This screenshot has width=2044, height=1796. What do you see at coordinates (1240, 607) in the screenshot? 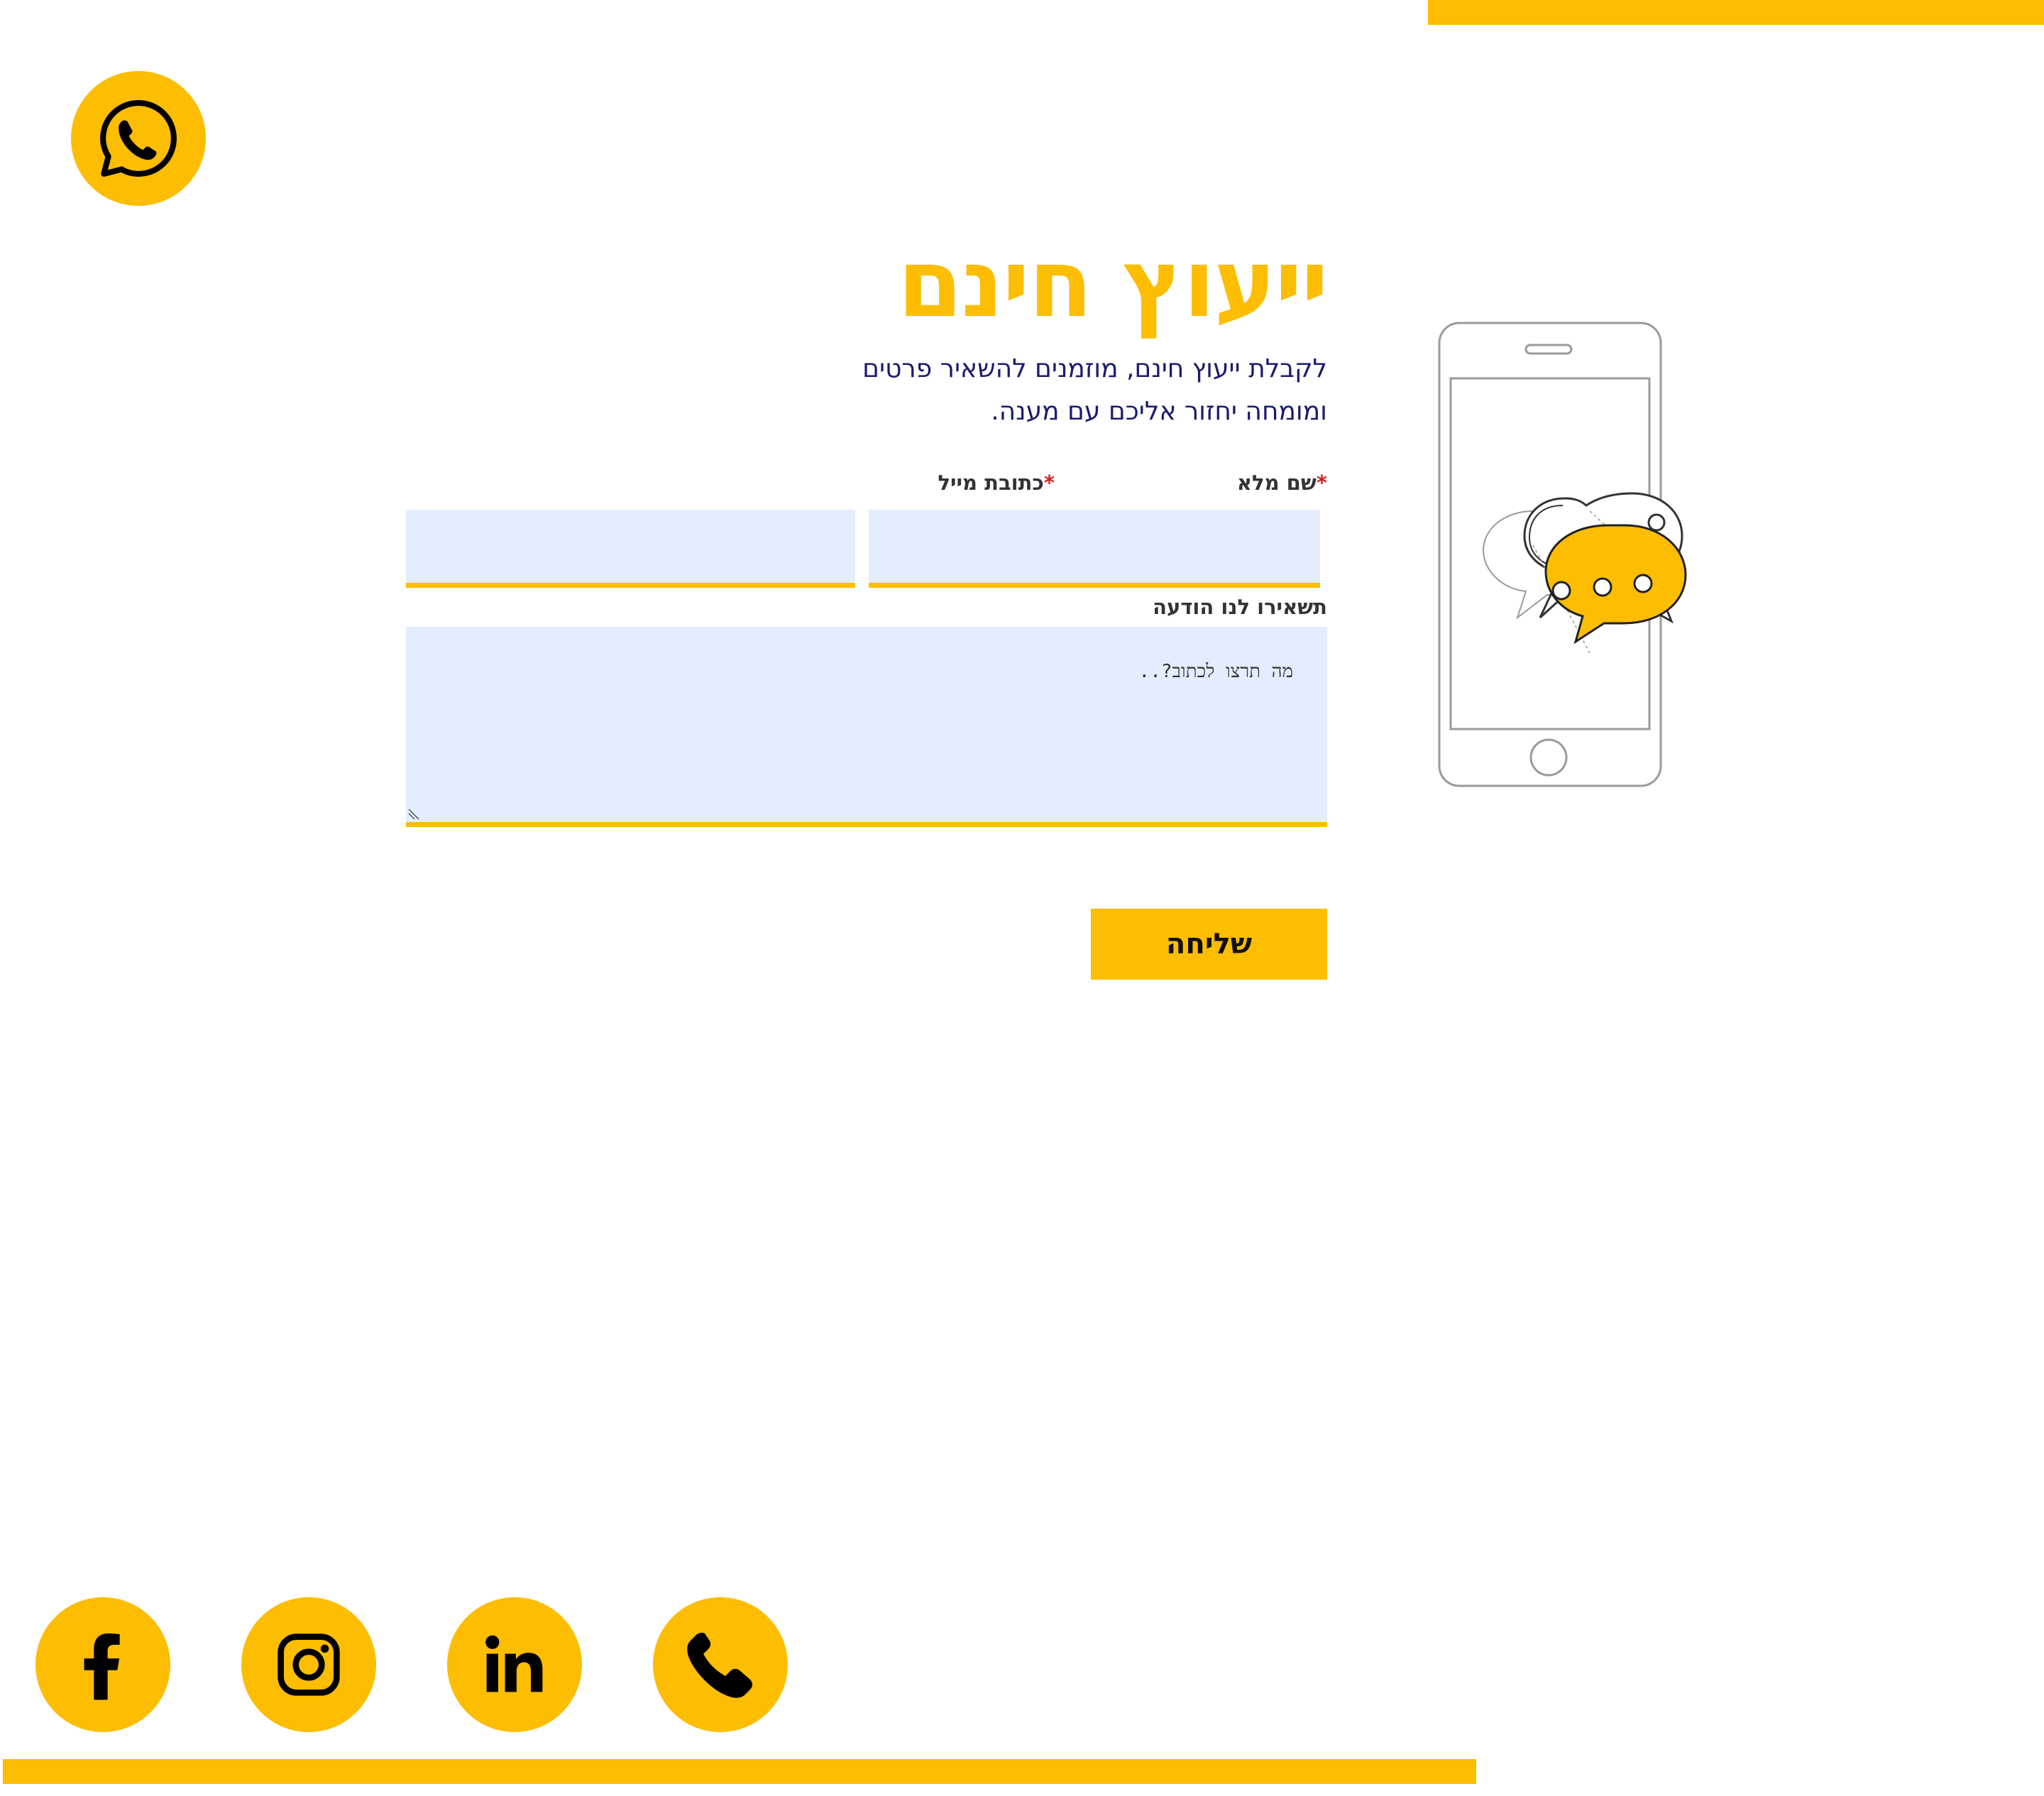
I see `message-label: תשאירו לנו הודעה` at bounding box center [1240, 607].